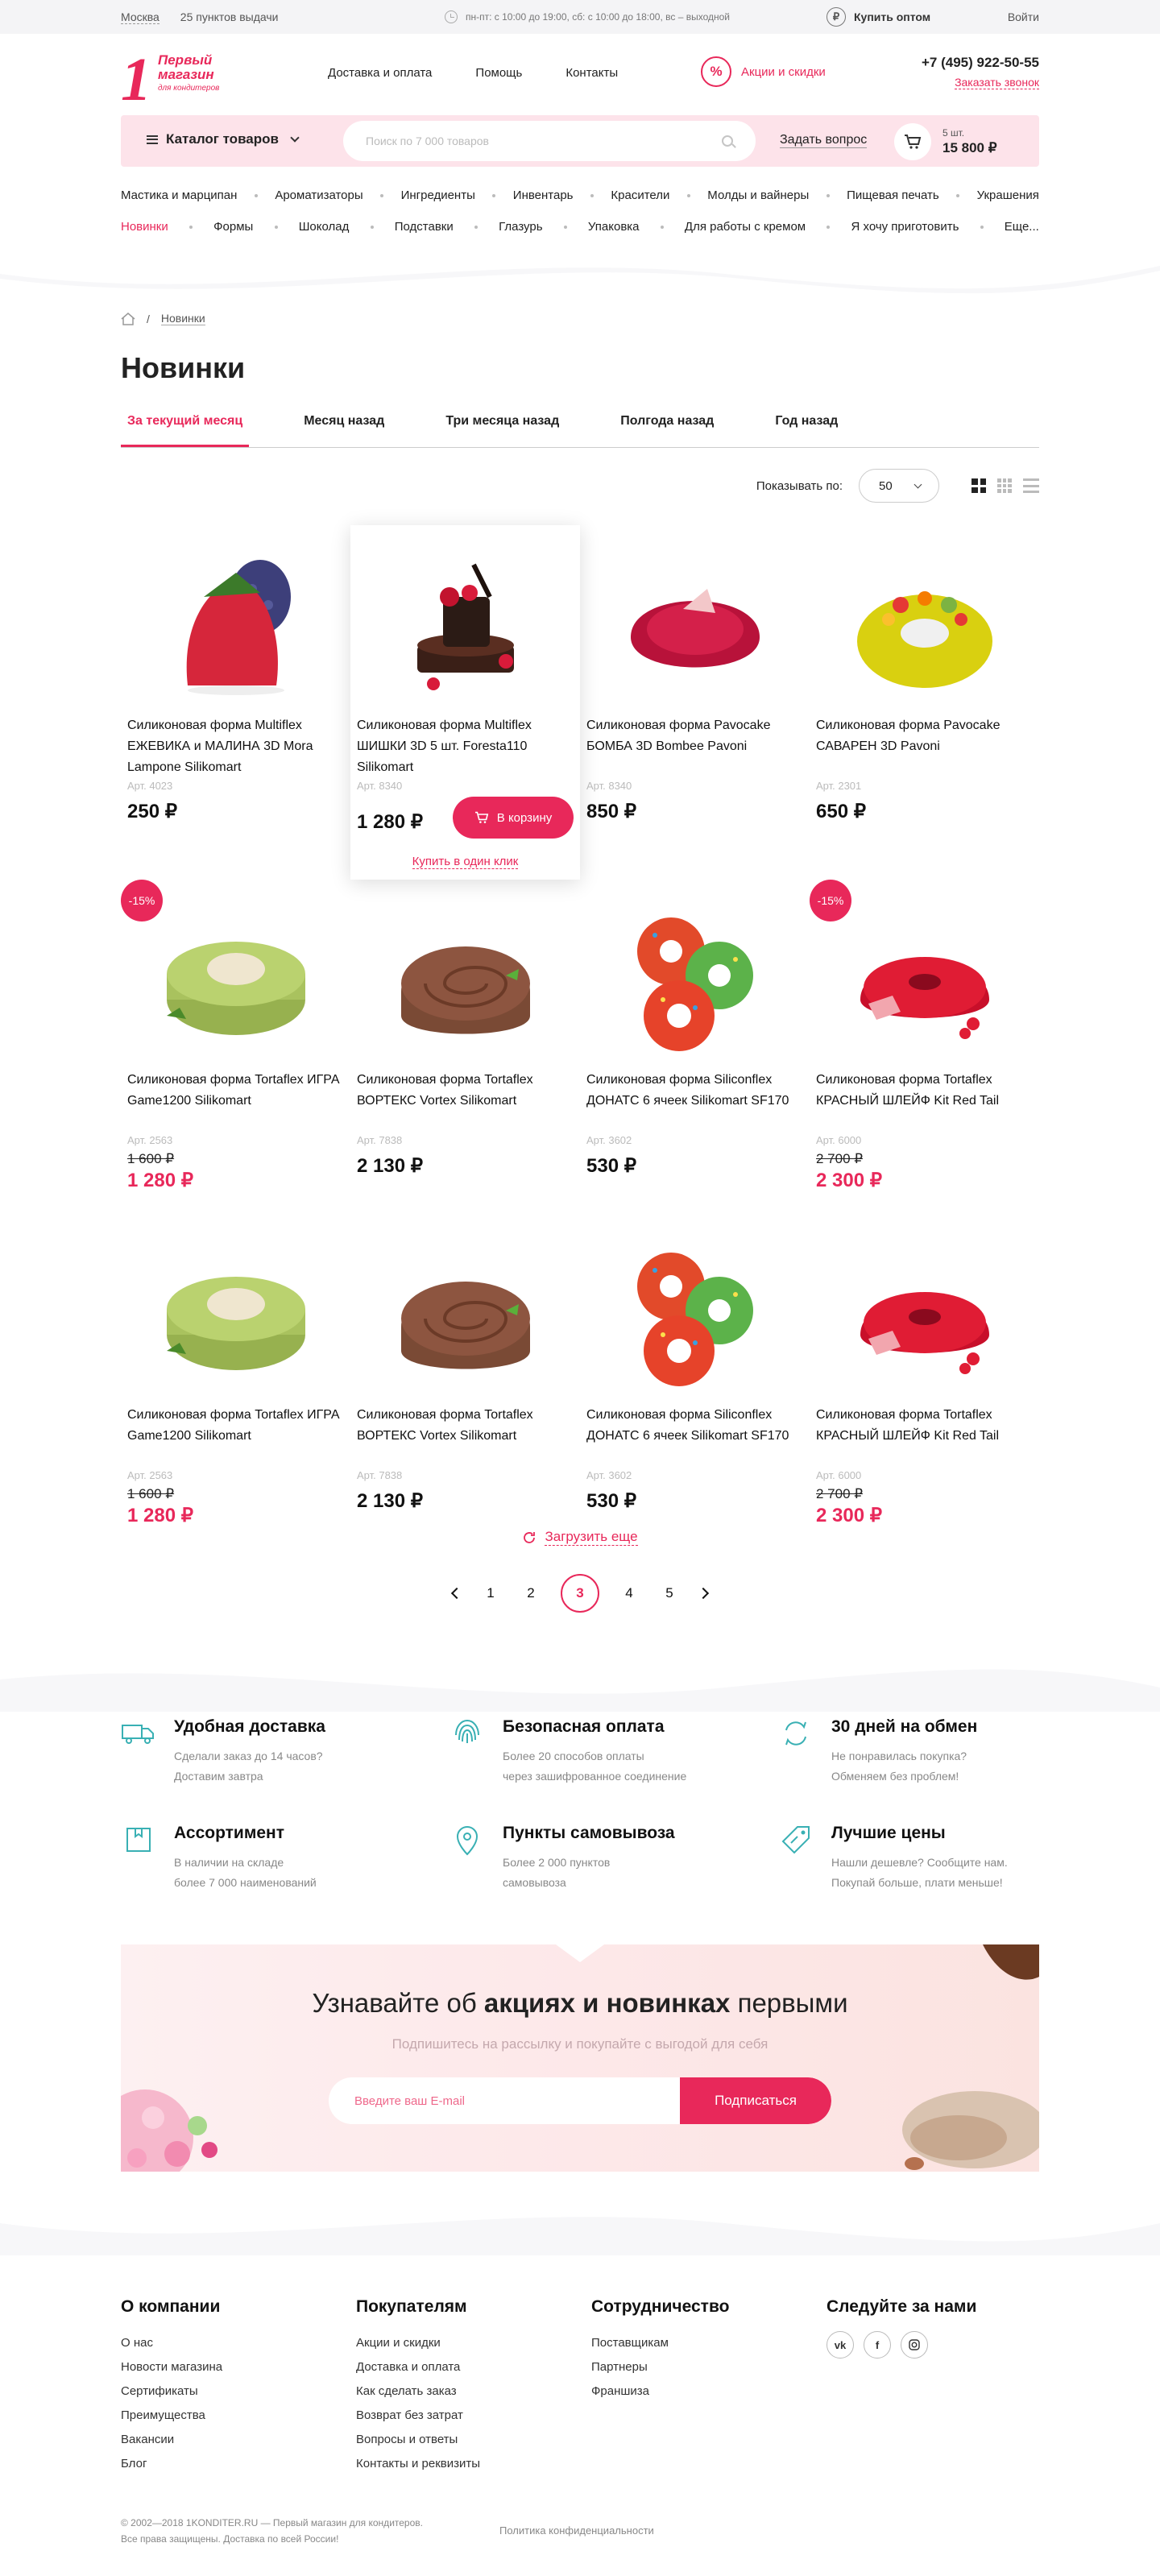 The height and width of the screenshot is (2576, 1160). What do you see at coordinates (878, 2345) in the screenshot?
I see `facebook-icon: f` at bounding box center [878, 2345].